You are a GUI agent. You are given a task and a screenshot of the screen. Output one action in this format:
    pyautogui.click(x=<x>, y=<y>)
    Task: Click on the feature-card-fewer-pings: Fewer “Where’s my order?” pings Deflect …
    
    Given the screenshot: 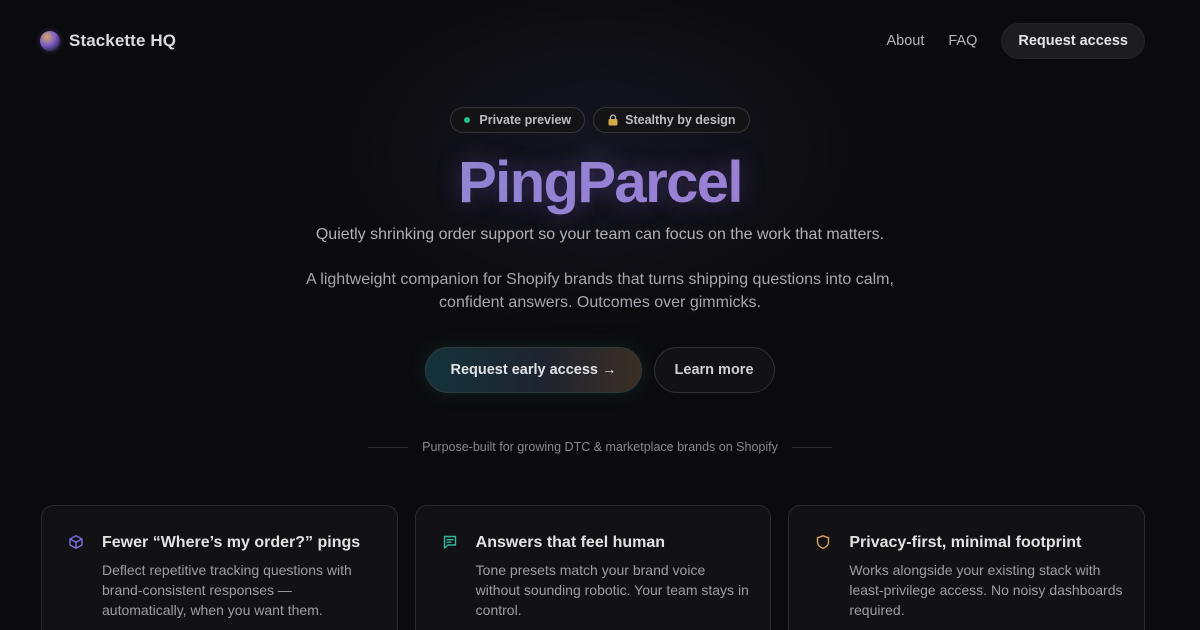 What is the action you would take?
    pyautogui.click(x=219, y=567)
    